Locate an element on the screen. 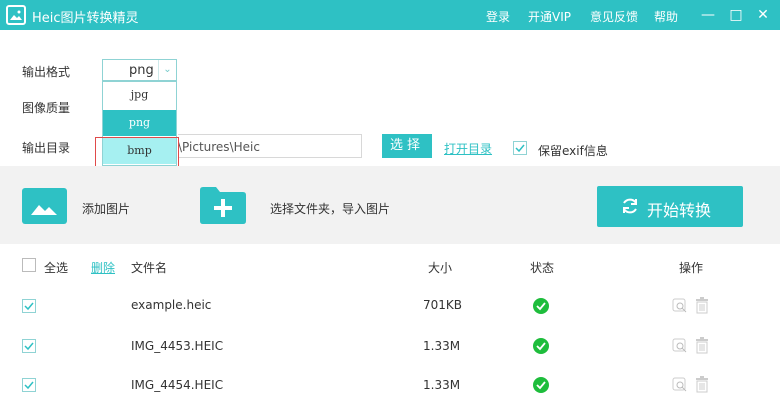 The height and width of the screenshot is (417, 780). format-option-png: png is located at coordinates (139, 123).